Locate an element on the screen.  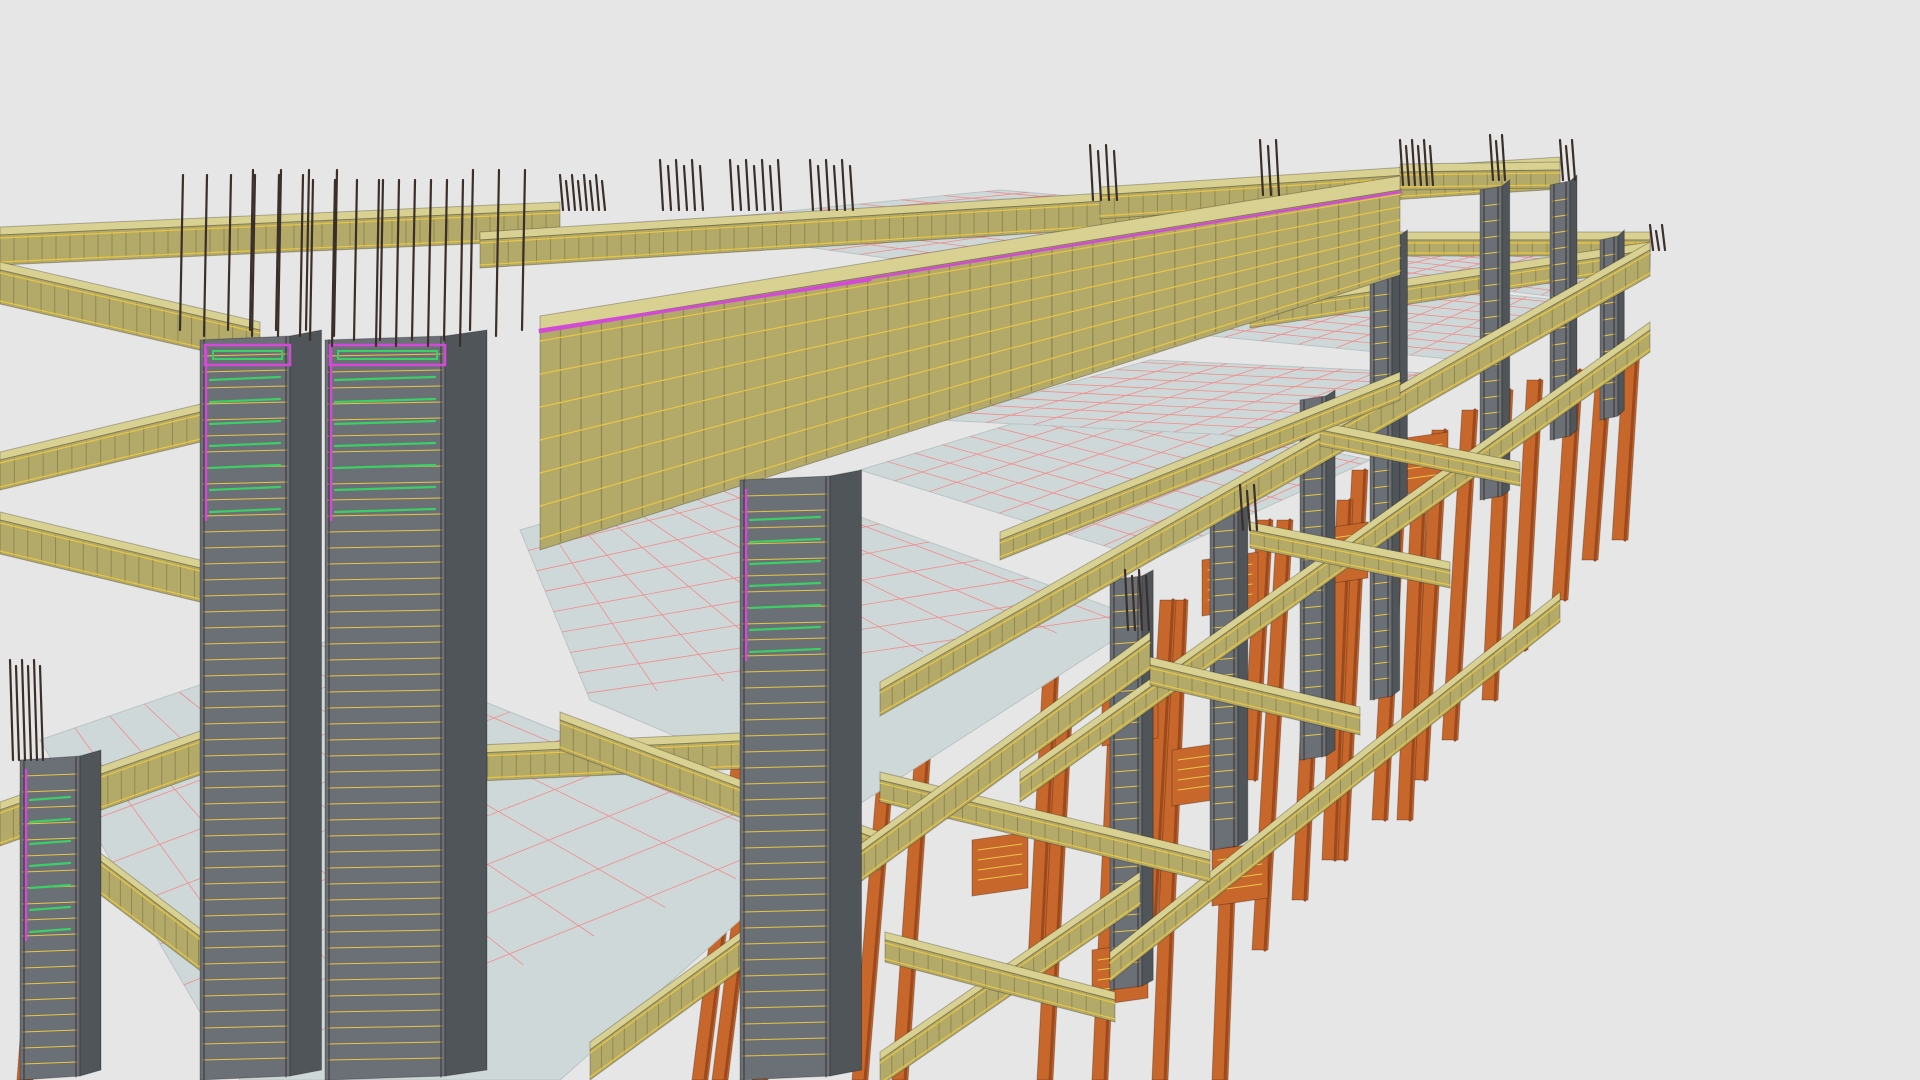
front-column is located at coordinates (785, 777).